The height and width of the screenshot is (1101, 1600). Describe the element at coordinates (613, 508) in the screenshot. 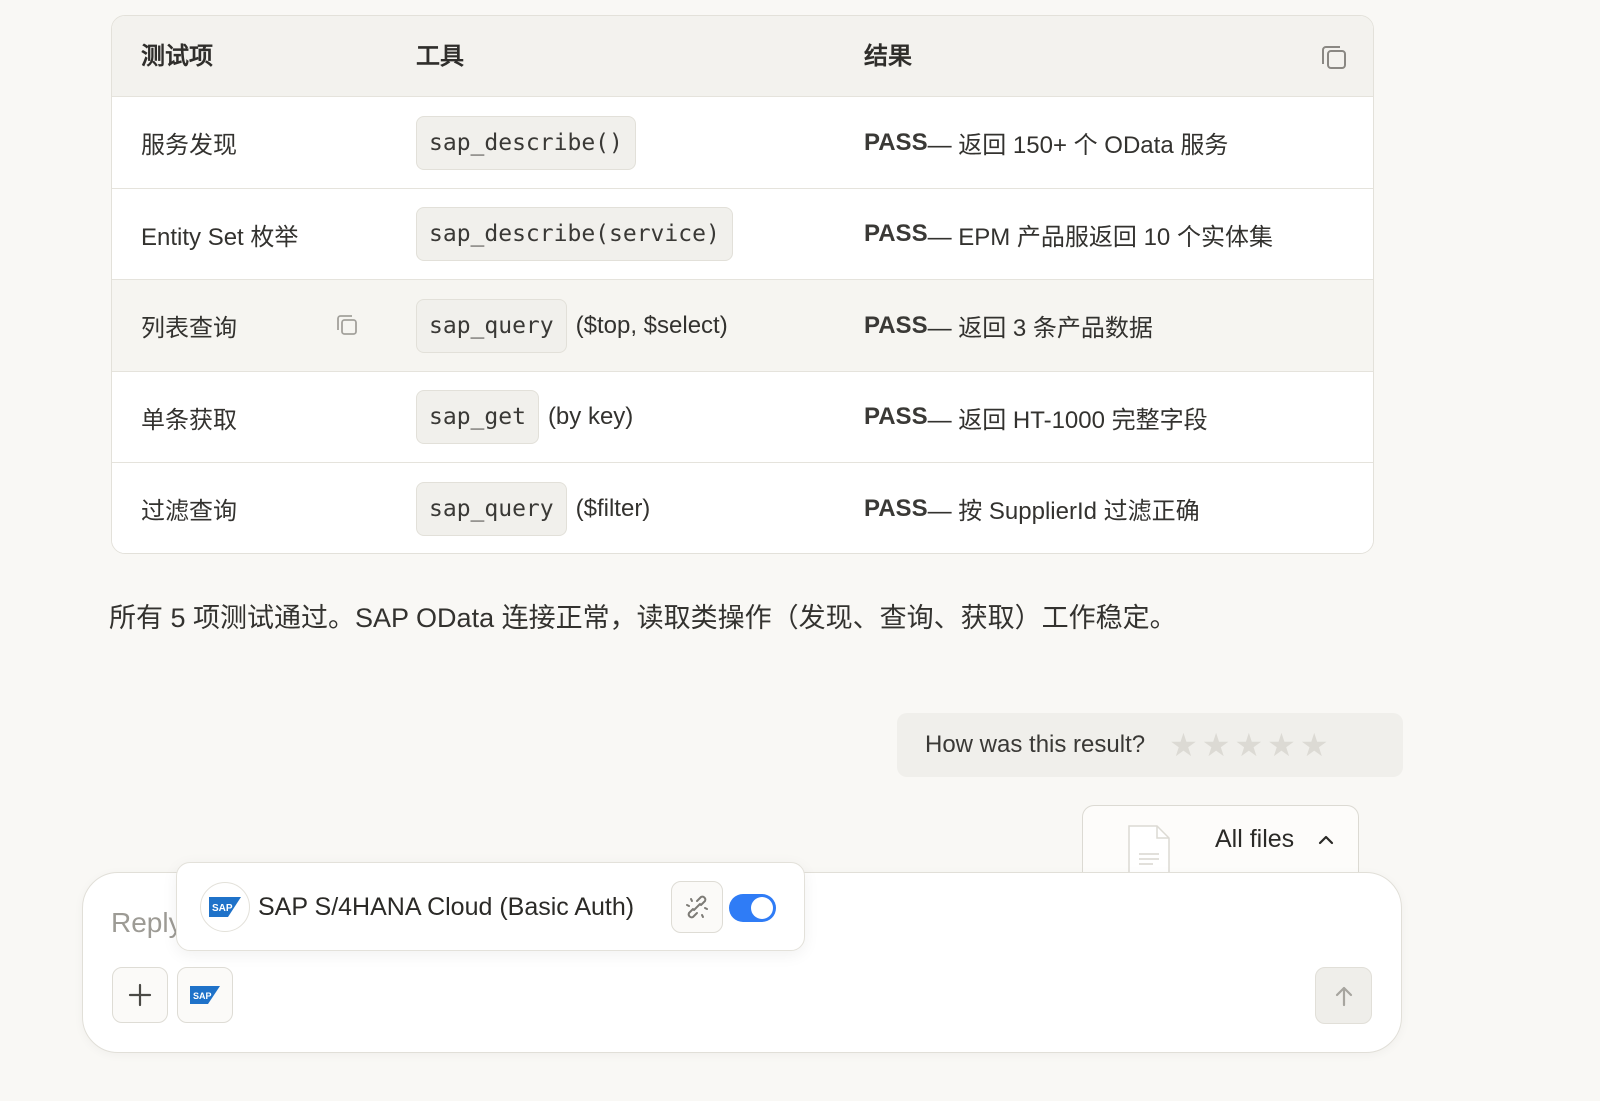

I see `tool-args: ($filter)` at that location.